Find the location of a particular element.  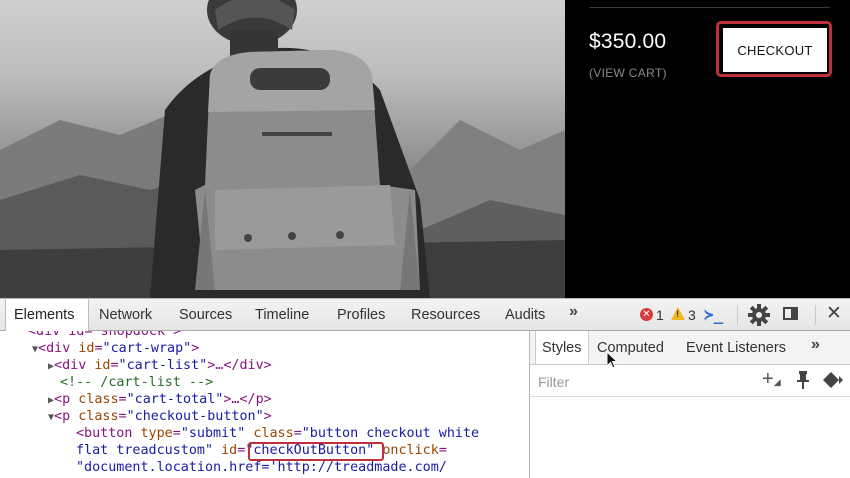

dom-tag-rest: >…</p> is located at coordinates (247, 399).